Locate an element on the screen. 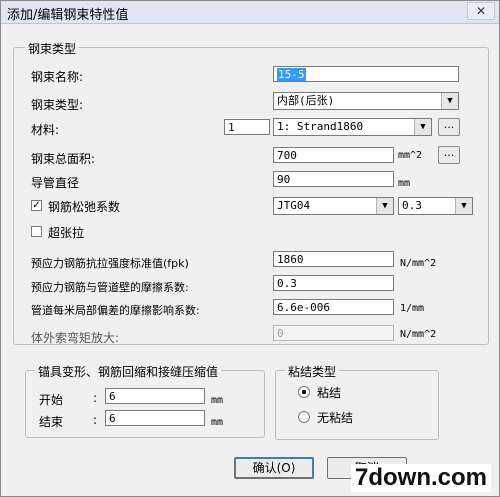  tendon-type-label: 钢束类型: is located at coordinates (57, 105).